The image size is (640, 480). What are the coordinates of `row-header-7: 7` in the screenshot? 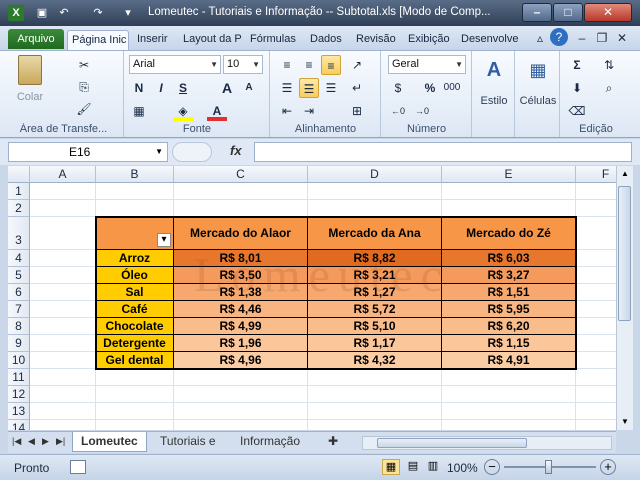 It's located at (19, 309).